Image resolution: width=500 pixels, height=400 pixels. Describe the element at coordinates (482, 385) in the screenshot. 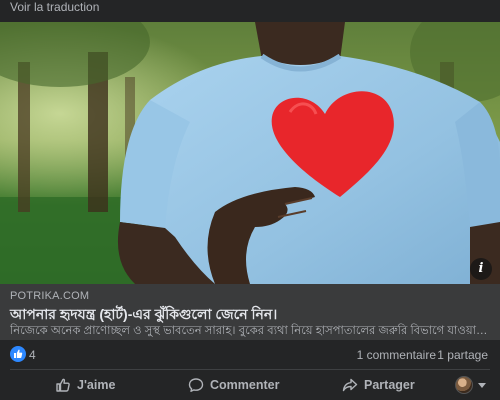

I see `caret-down-icon` at that location.